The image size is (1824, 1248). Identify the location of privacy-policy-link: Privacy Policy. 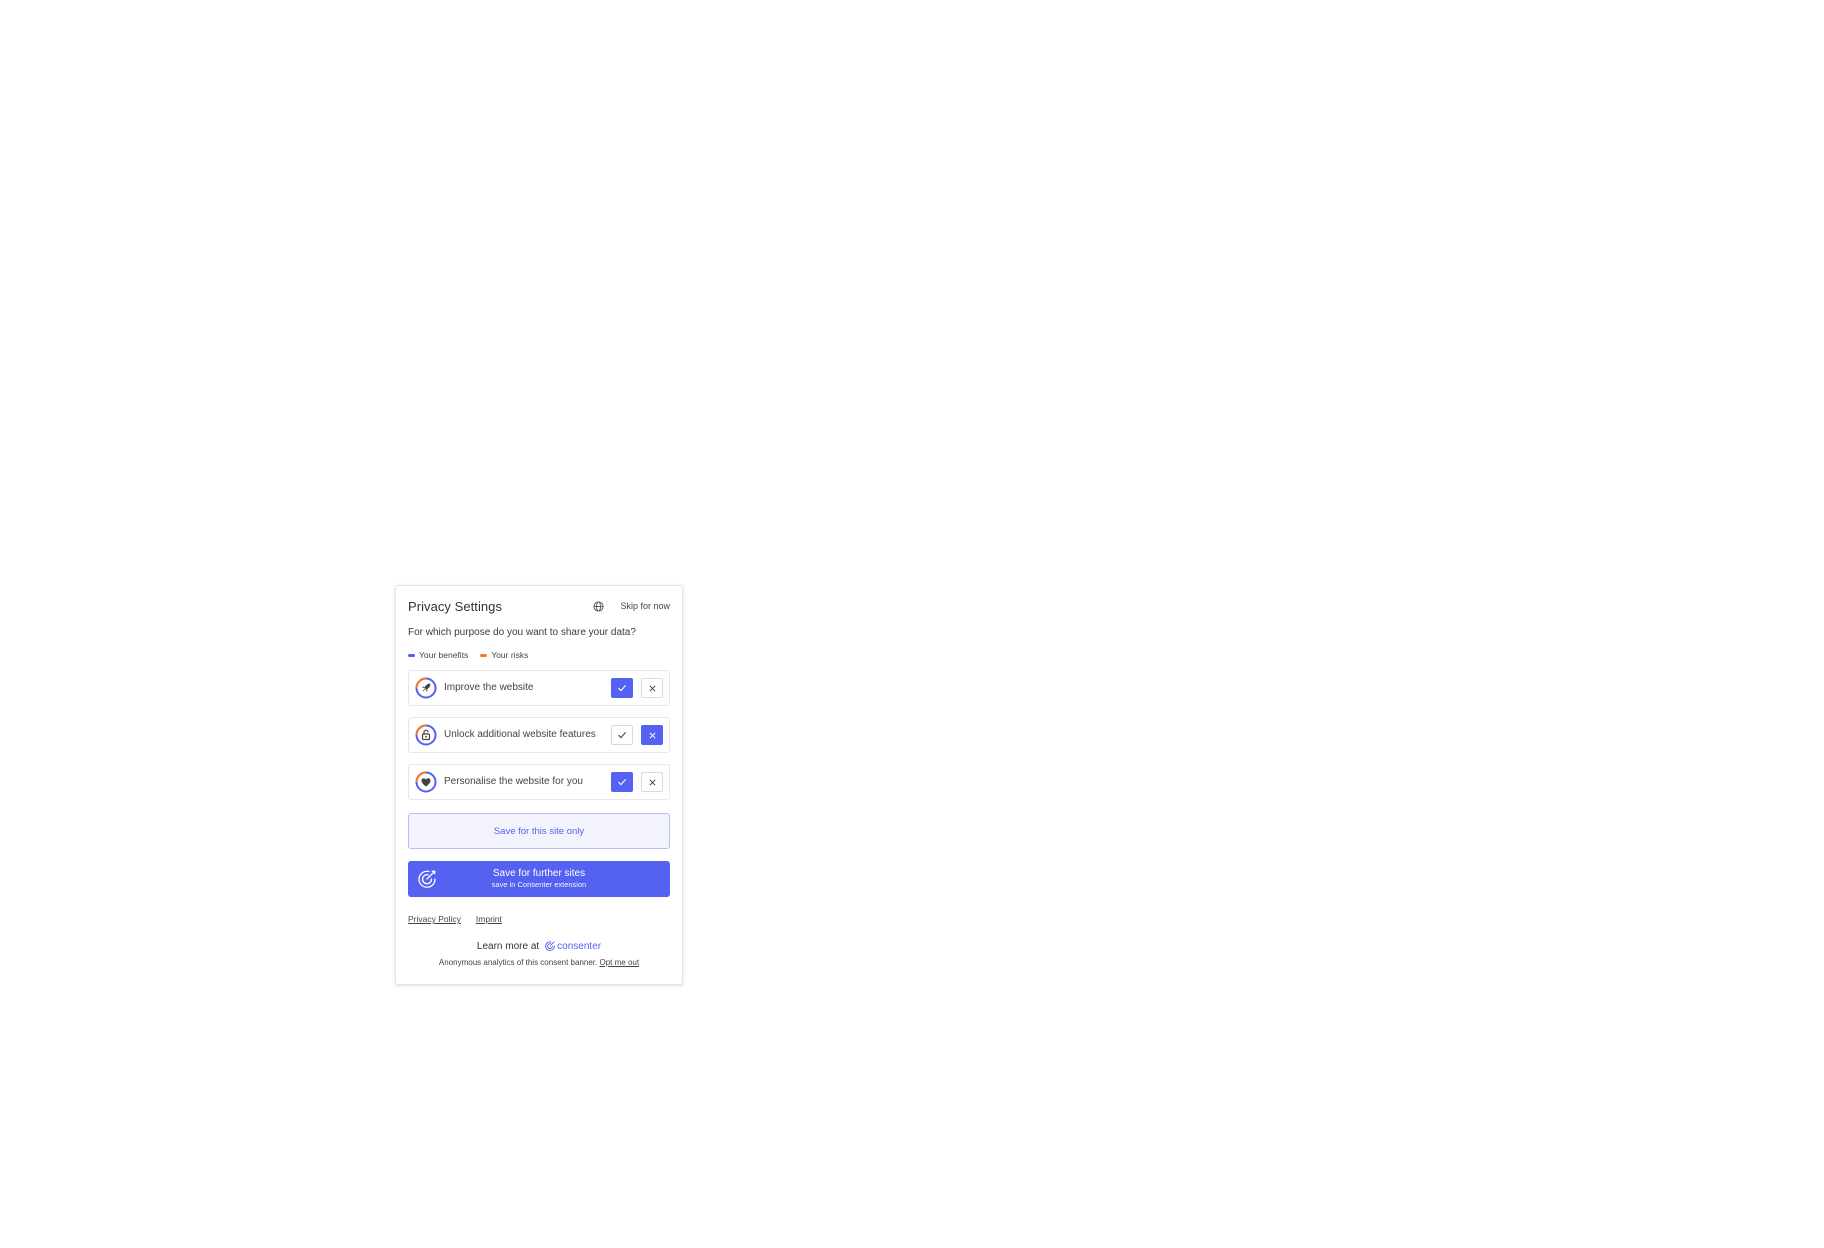
(434, 919).